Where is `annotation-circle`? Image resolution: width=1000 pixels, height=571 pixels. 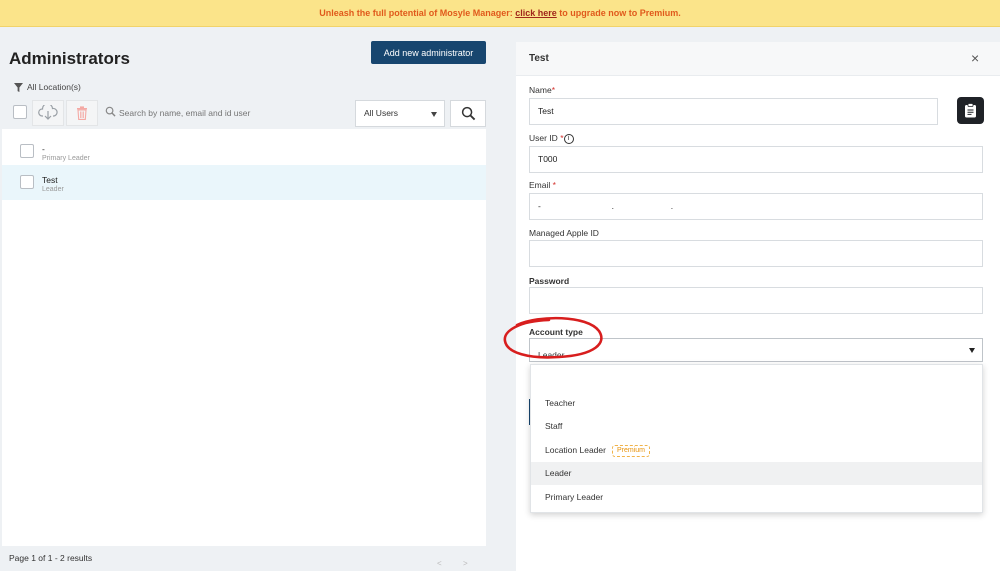
annotation-circle is located at coordinates (553, 337).